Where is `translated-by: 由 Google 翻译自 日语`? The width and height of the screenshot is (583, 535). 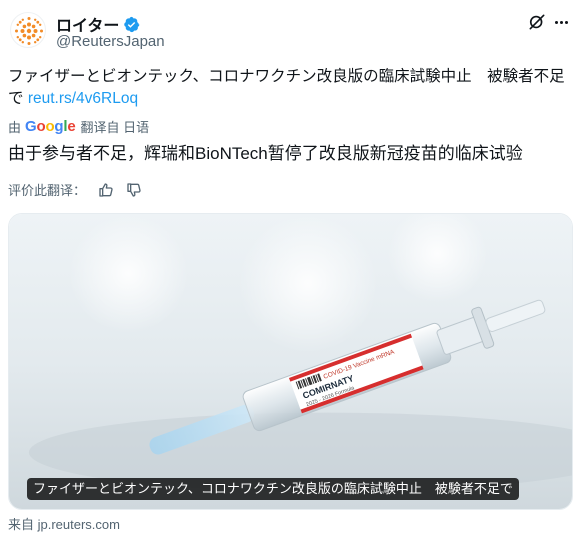
translated-by: 由 Google 翻译自 日语 is located at coordinates (78, 126).